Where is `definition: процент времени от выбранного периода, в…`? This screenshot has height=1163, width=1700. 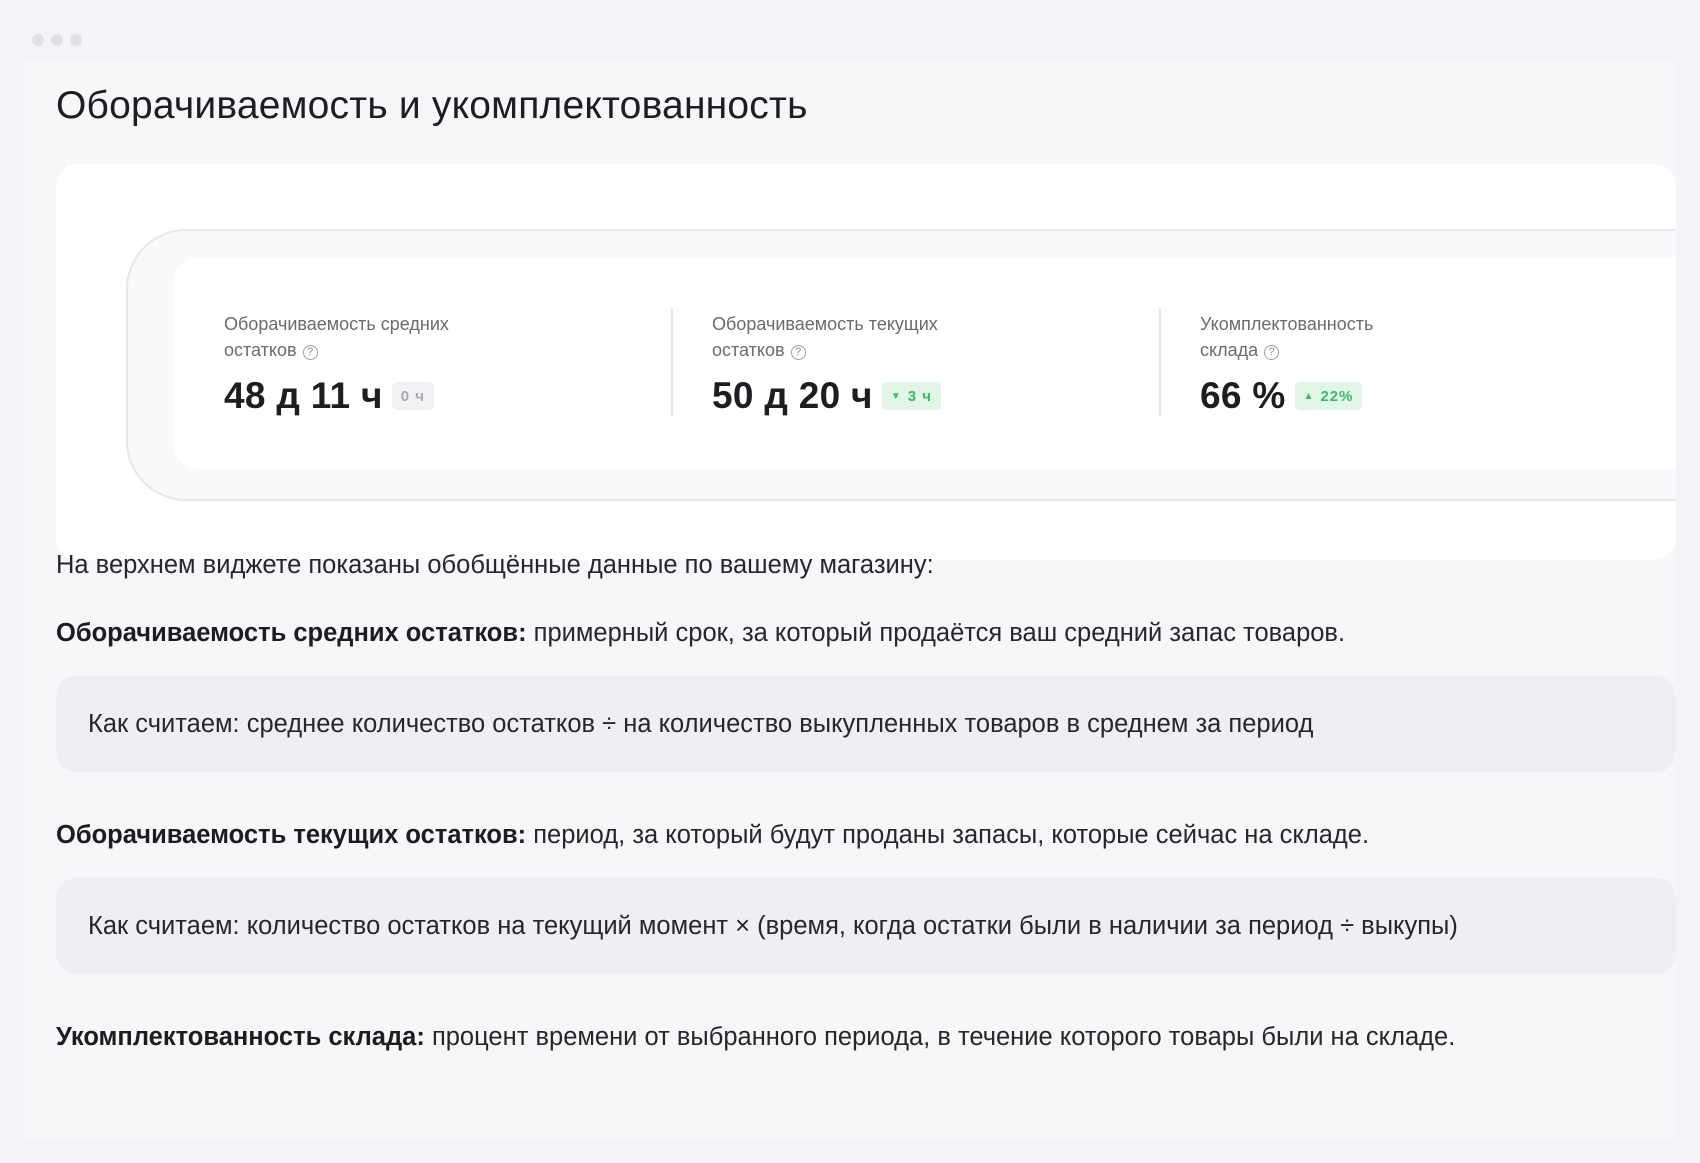 definition: процент времени от выбранного периода, в… is located at coordinates (940, 1037).